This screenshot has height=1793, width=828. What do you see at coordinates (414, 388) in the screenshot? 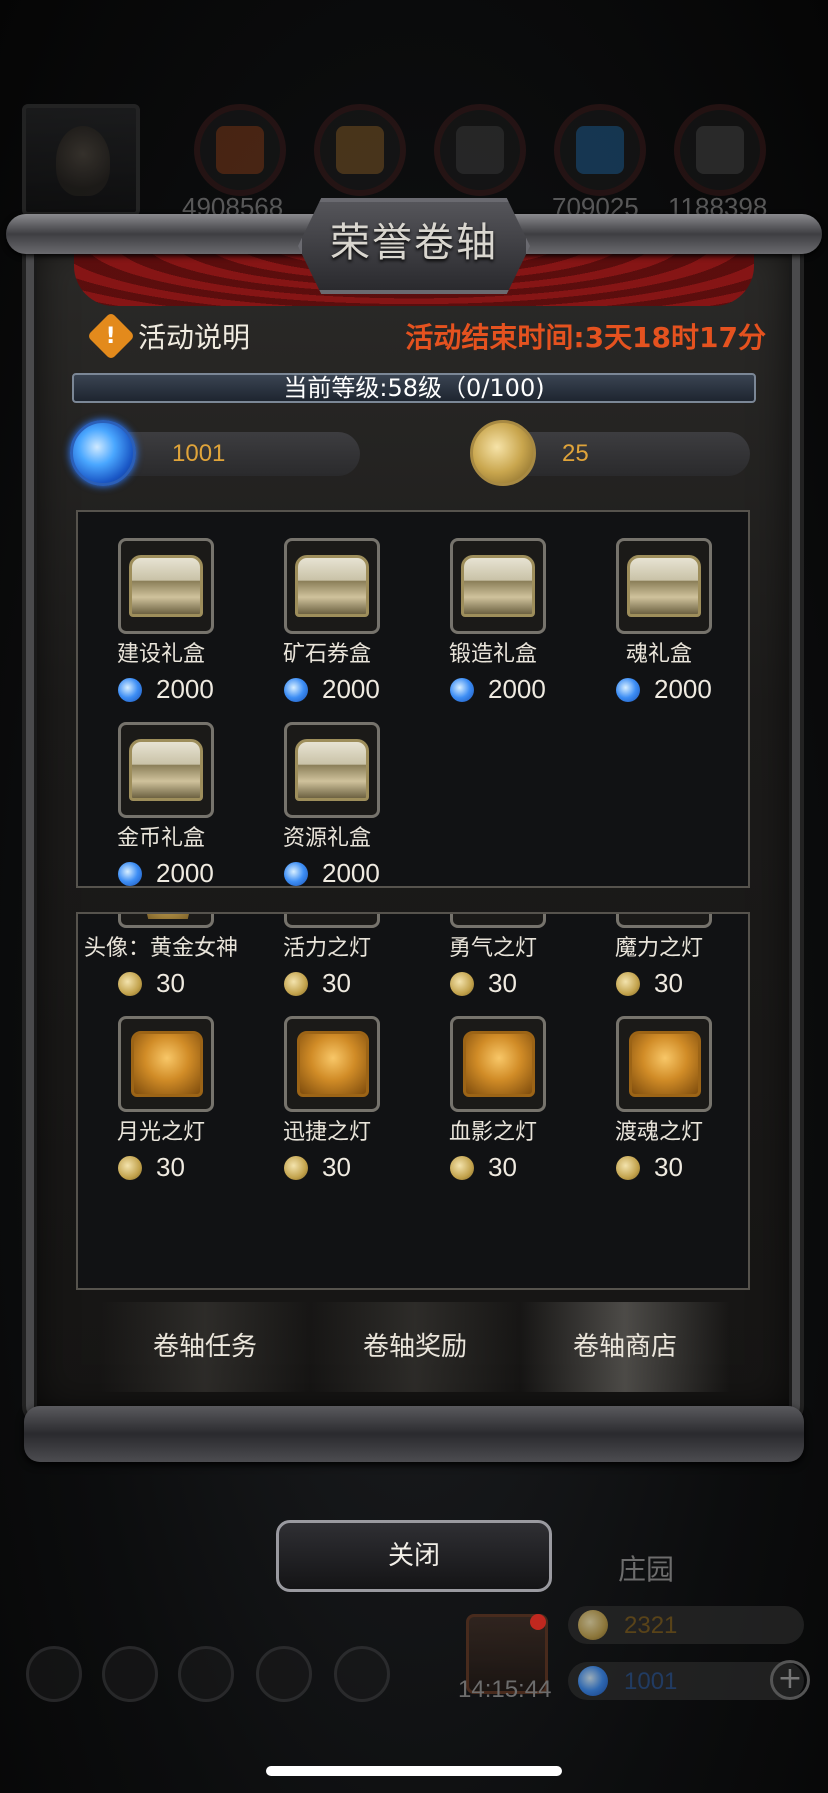
I see `level-progress-bar: 当前等级:58级（0/100)` at bounding box center [414, 388].